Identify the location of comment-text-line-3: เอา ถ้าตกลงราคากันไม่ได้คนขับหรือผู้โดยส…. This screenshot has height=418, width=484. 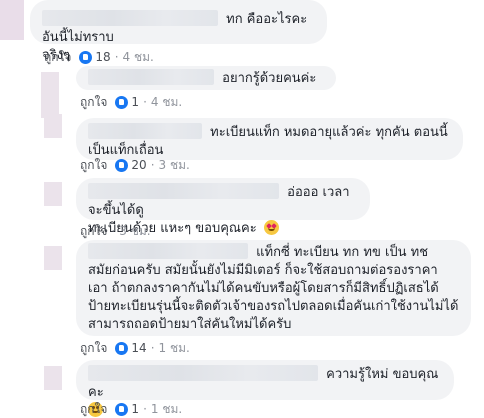
(263, 288).